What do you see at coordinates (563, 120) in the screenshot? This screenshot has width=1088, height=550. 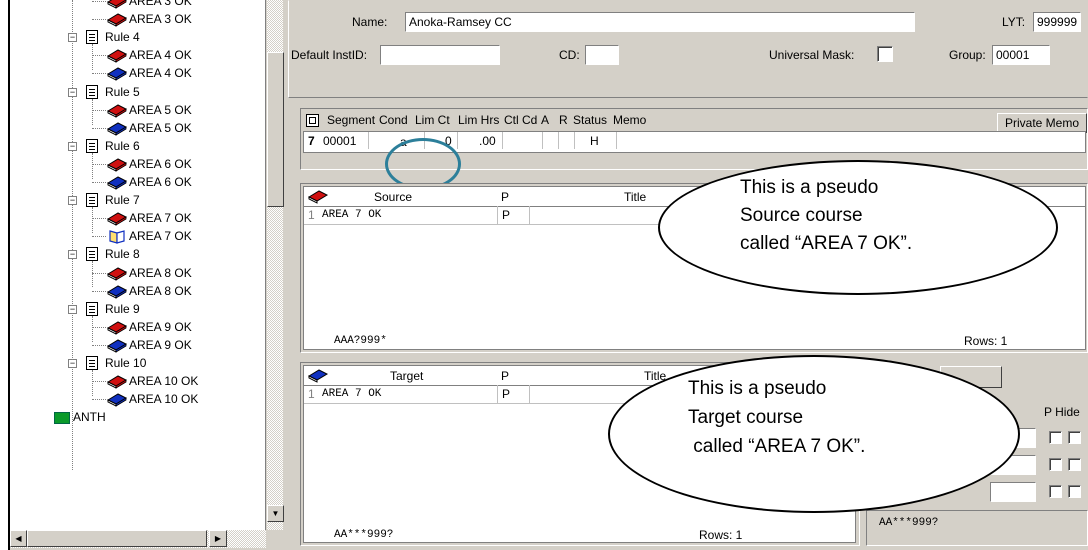 I see `col-r: R` at bounding box center [563, 120].